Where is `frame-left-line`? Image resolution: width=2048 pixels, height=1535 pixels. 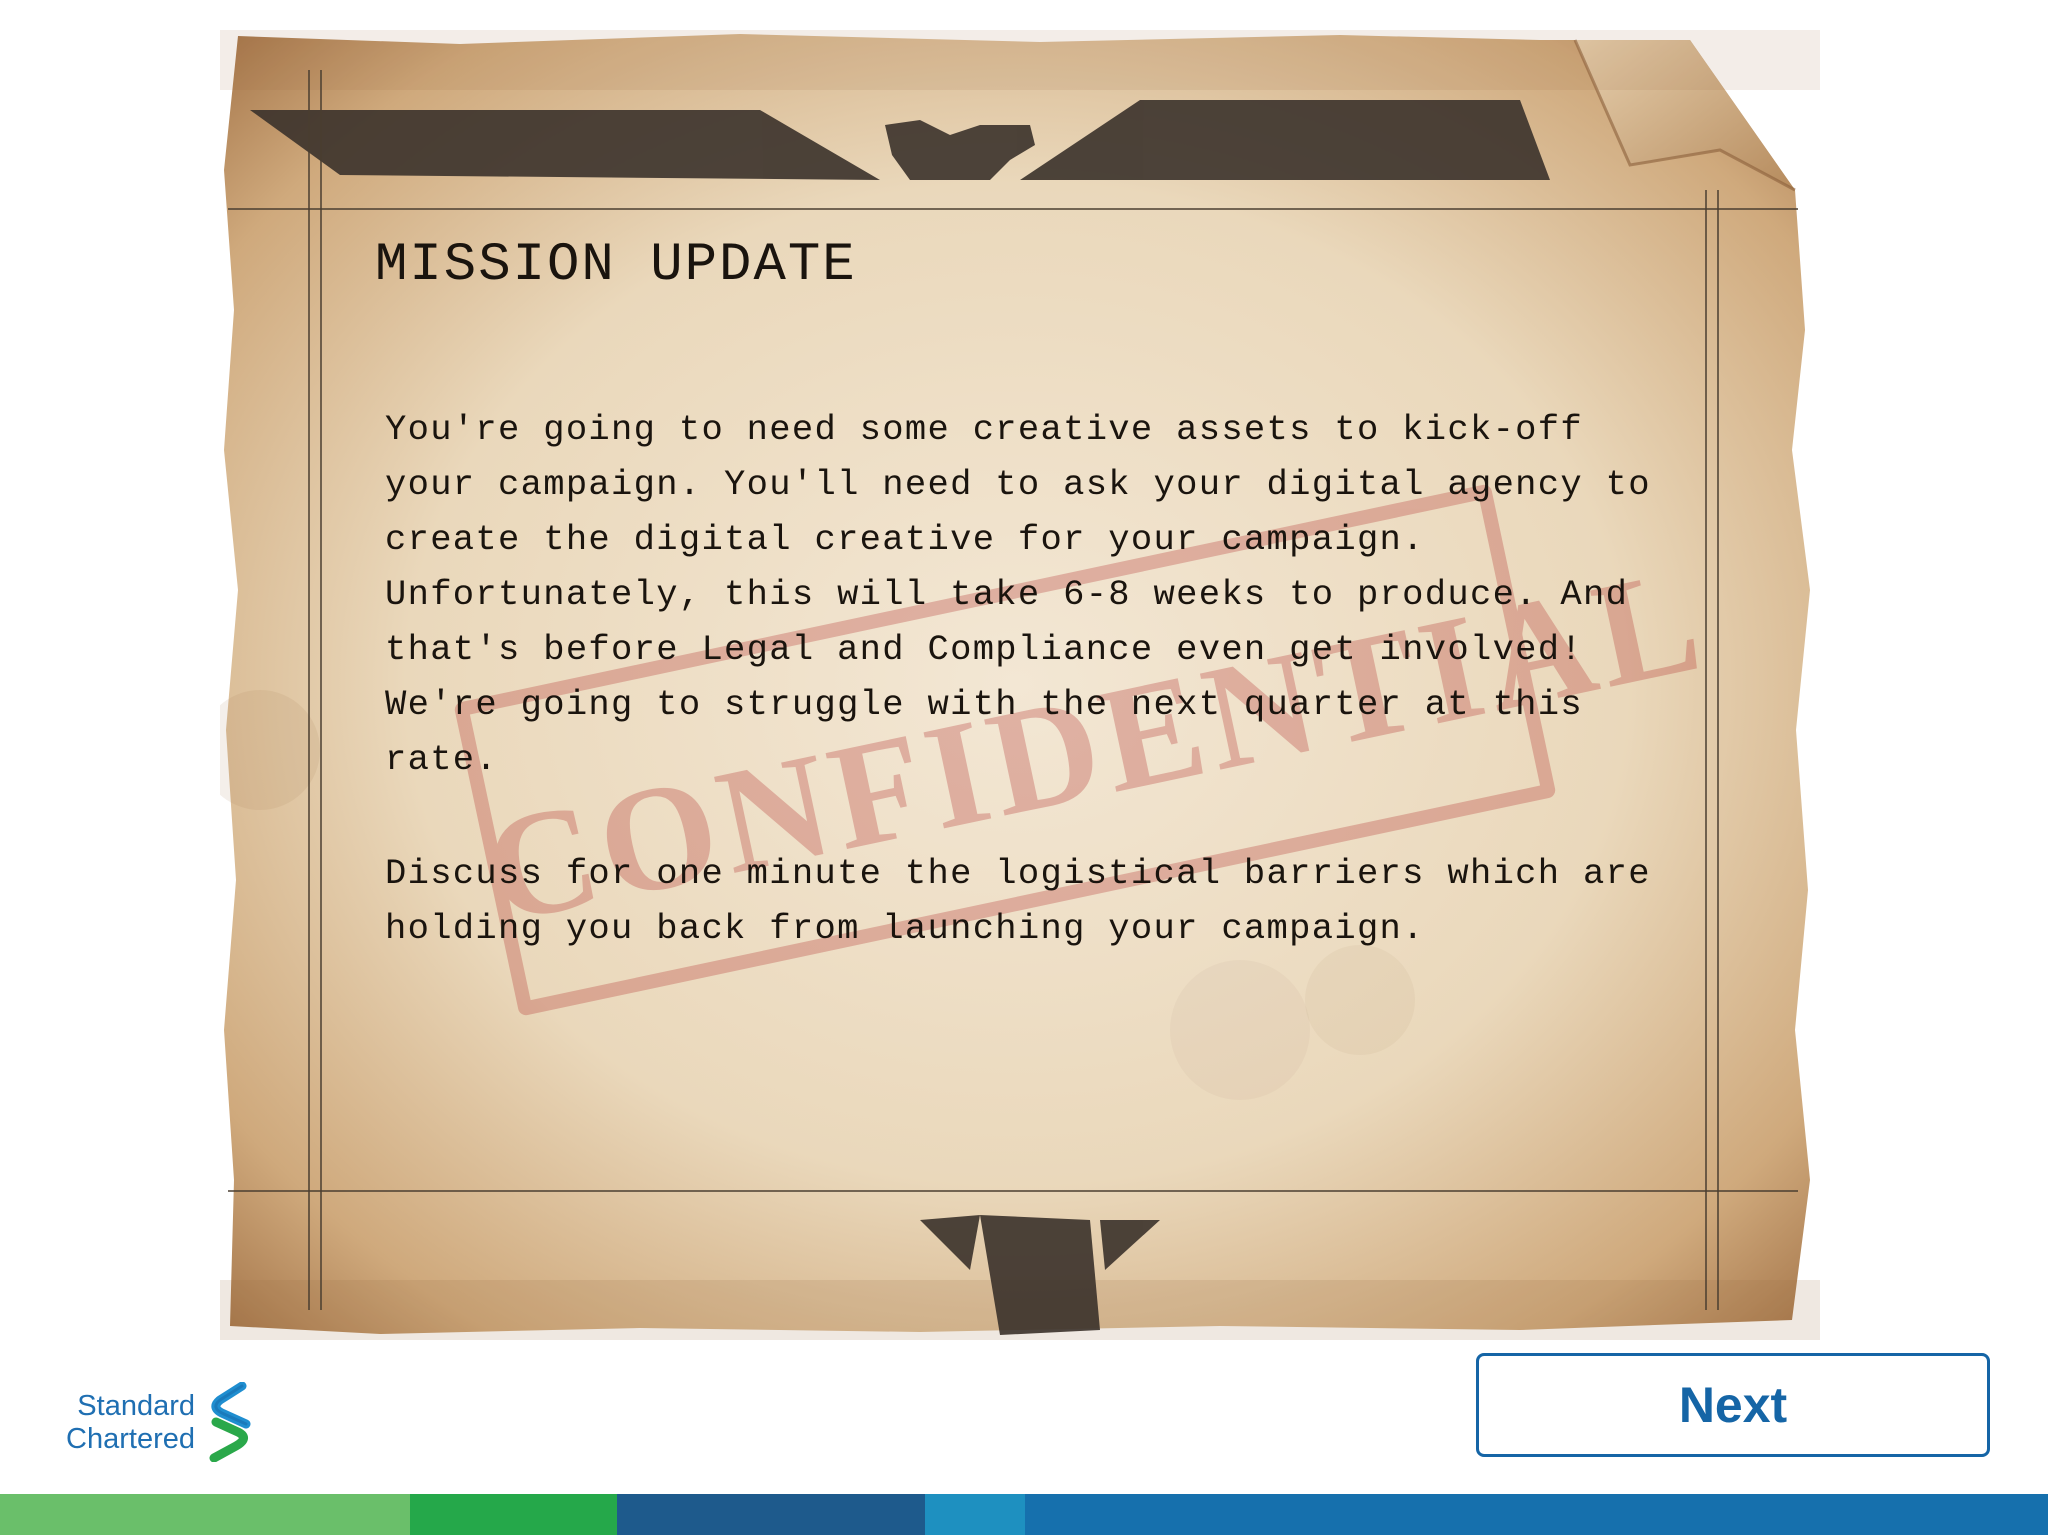 frame-left-line is located at coordinates (309, 690).